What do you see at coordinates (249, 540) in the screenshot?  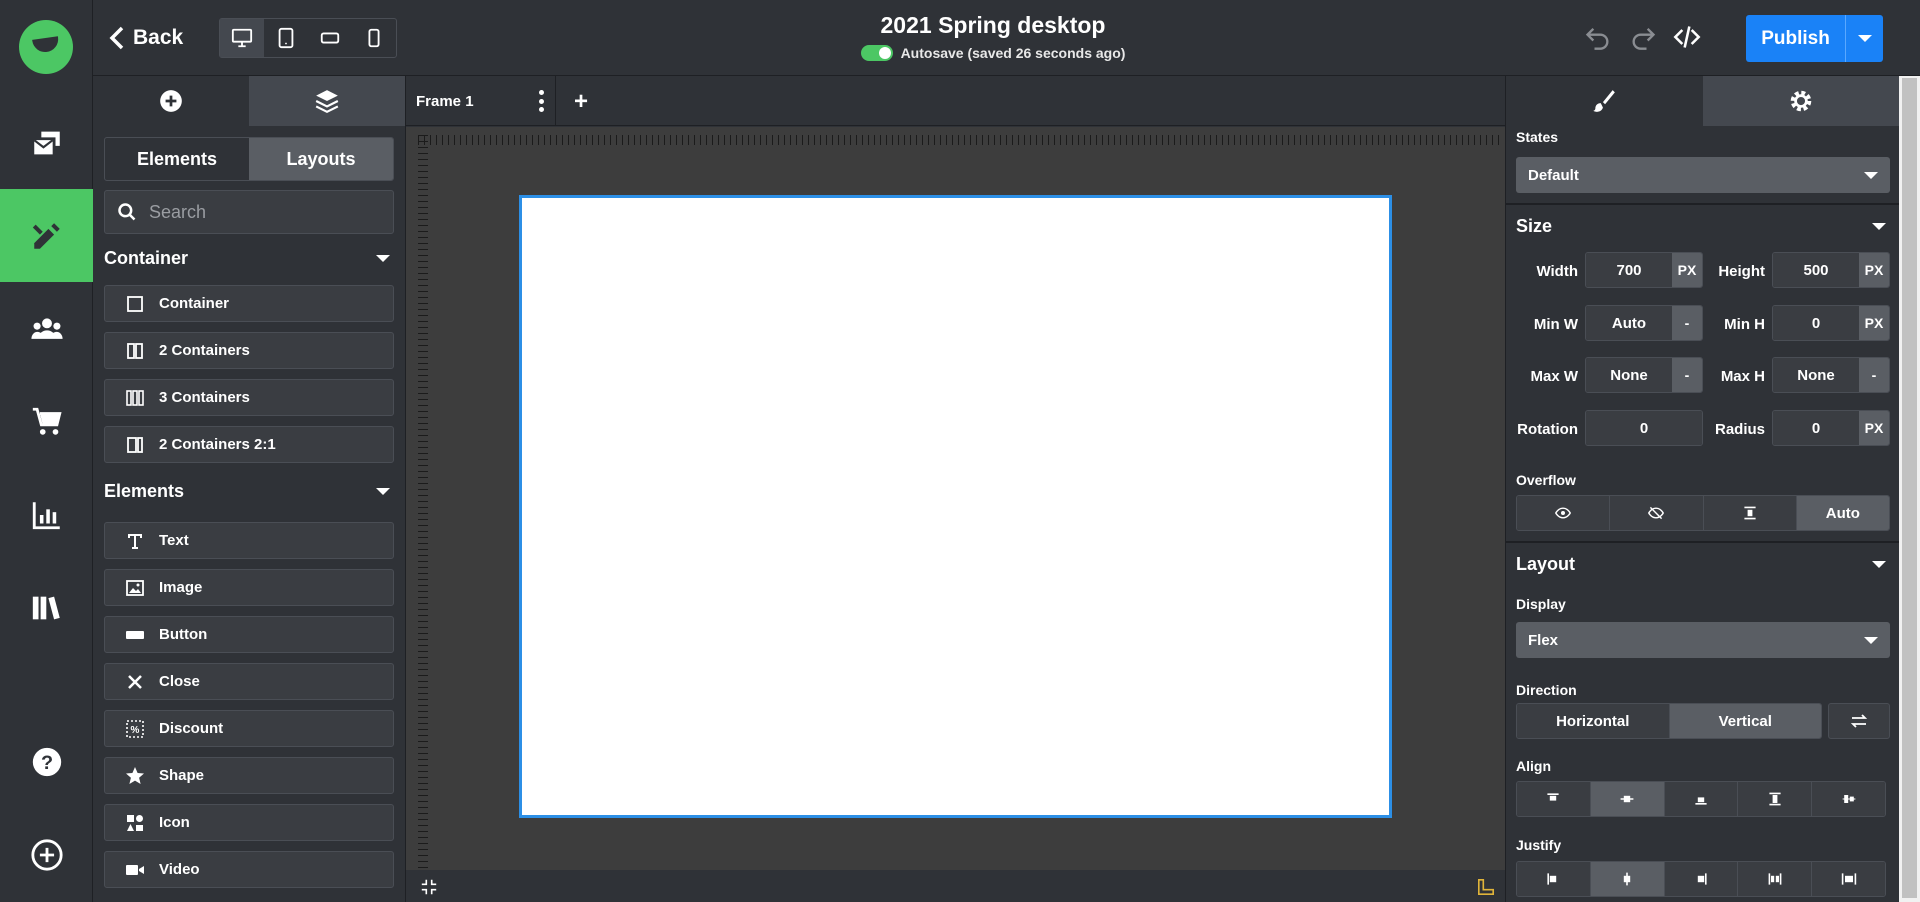 I see `text-element-item: Text` at bounding box center [249, 540].